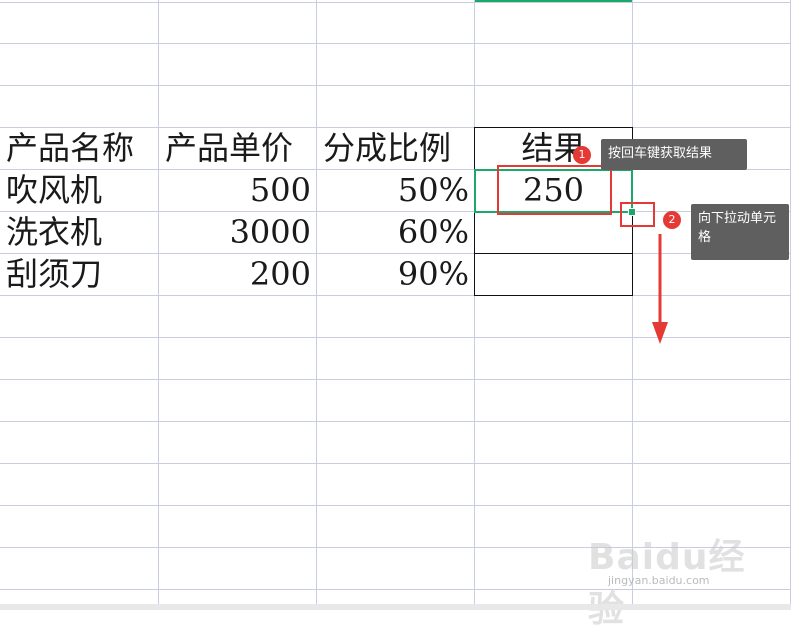 This screenshot has height=632, width=791. Describe the element at coordinates (79, 190) in the screenshot. I see `cell-product-name: 吹风机` at that location.